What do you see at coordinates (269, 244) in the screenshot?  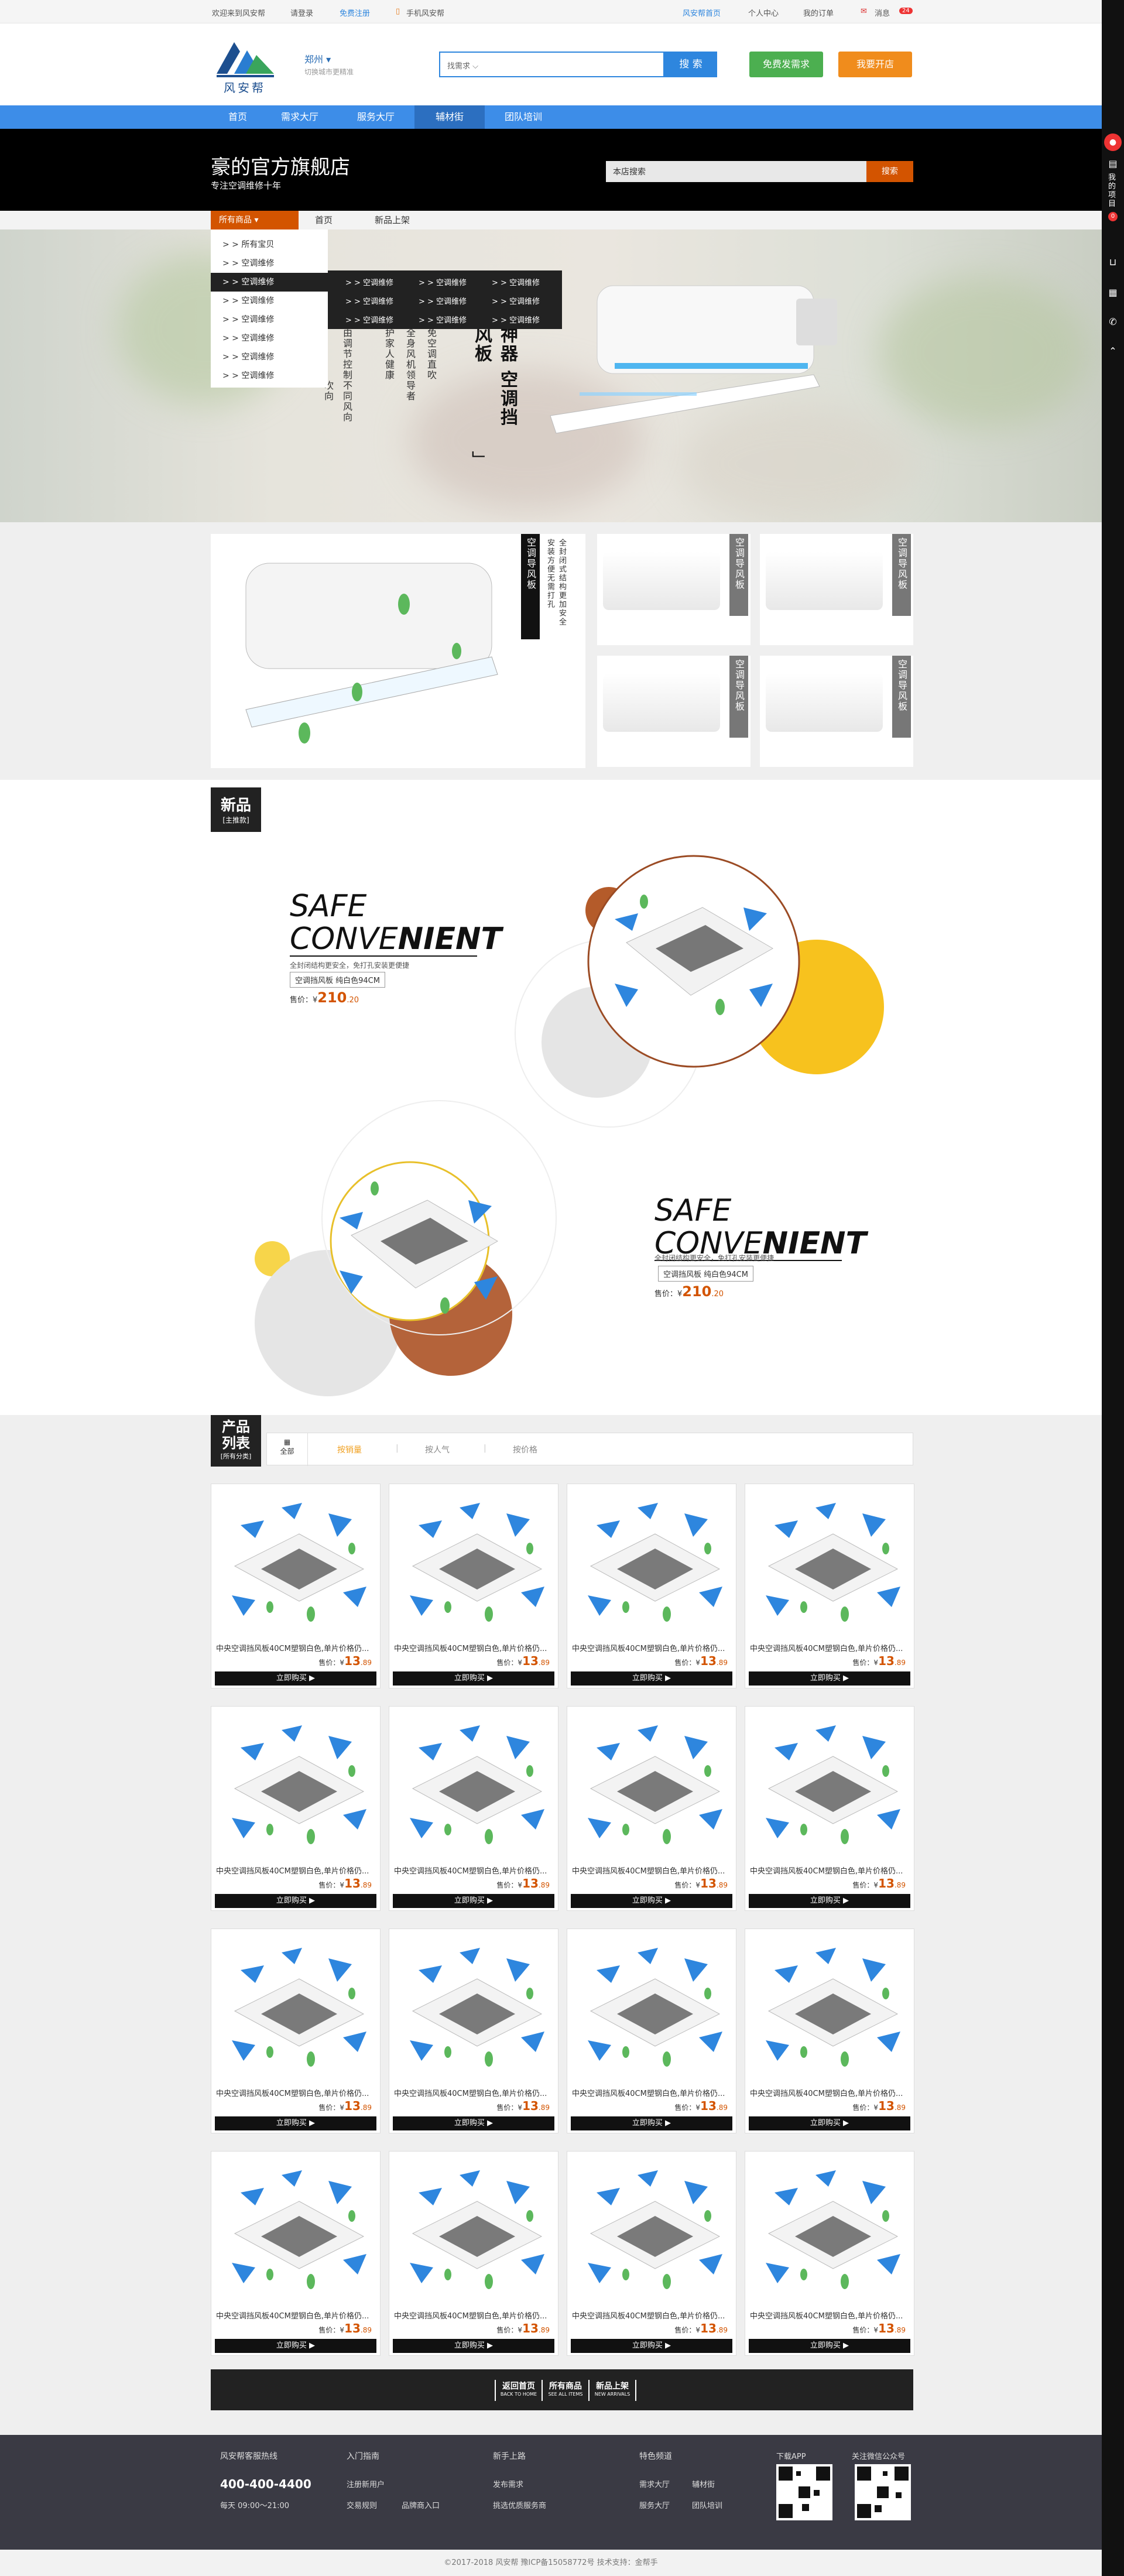 I see `menu-item: > > 所有宝贝` at bounding box center [269, 244].